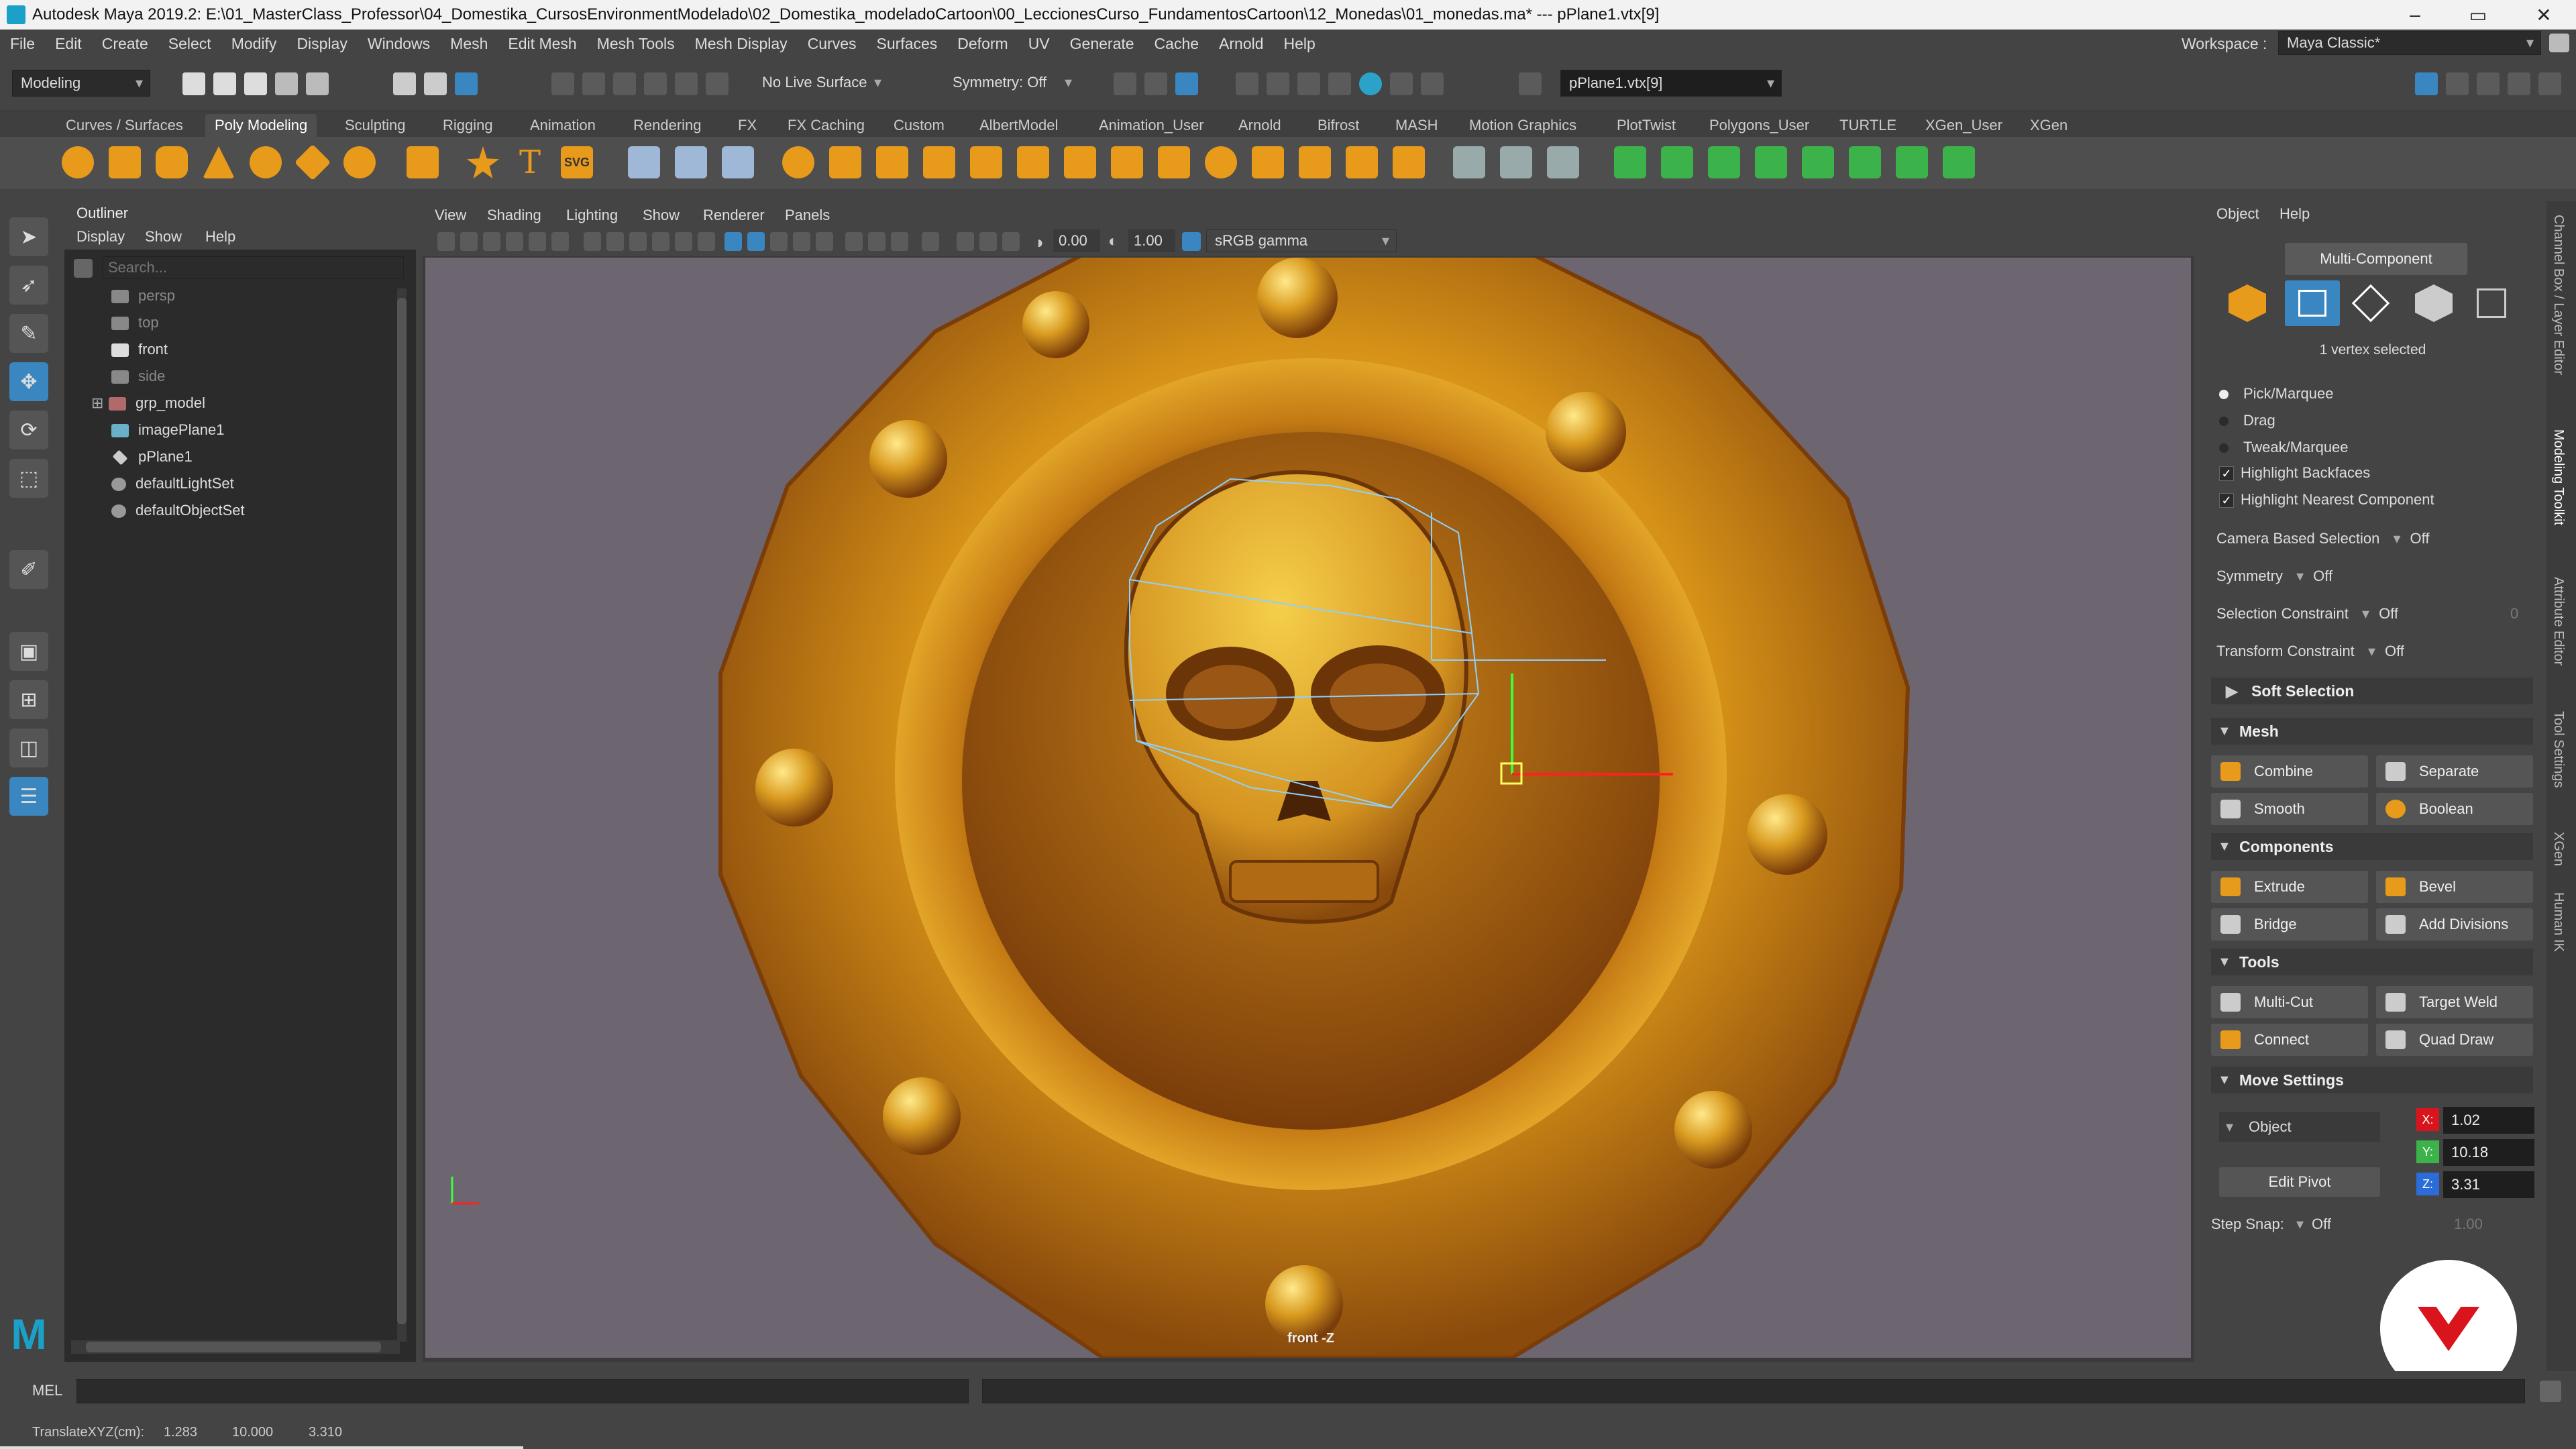 The image size is (2576, 1449). What do you see at coordinates (1301, 240) in the screenshot?
I see `view-transform-dropdown: sRGB gamma` at bounding box center [1301, 240].